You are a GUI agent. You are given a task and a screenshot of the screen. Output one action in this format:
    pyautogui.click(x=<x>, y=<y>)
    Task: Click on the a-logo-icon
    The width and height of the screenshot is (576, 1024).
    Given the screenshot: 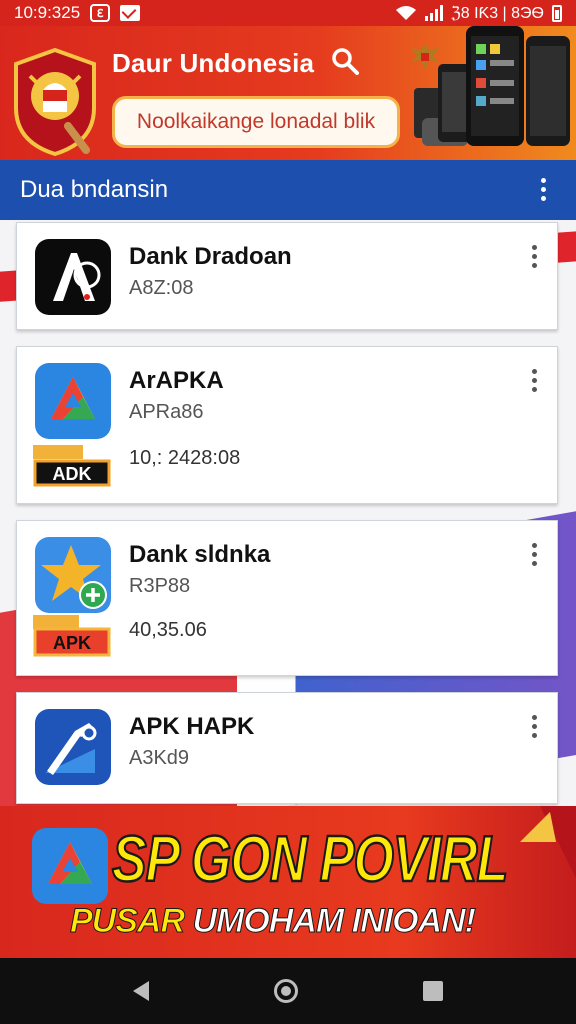 What is the action you would take?
    pyautogui.click(x=73, y=277)
    